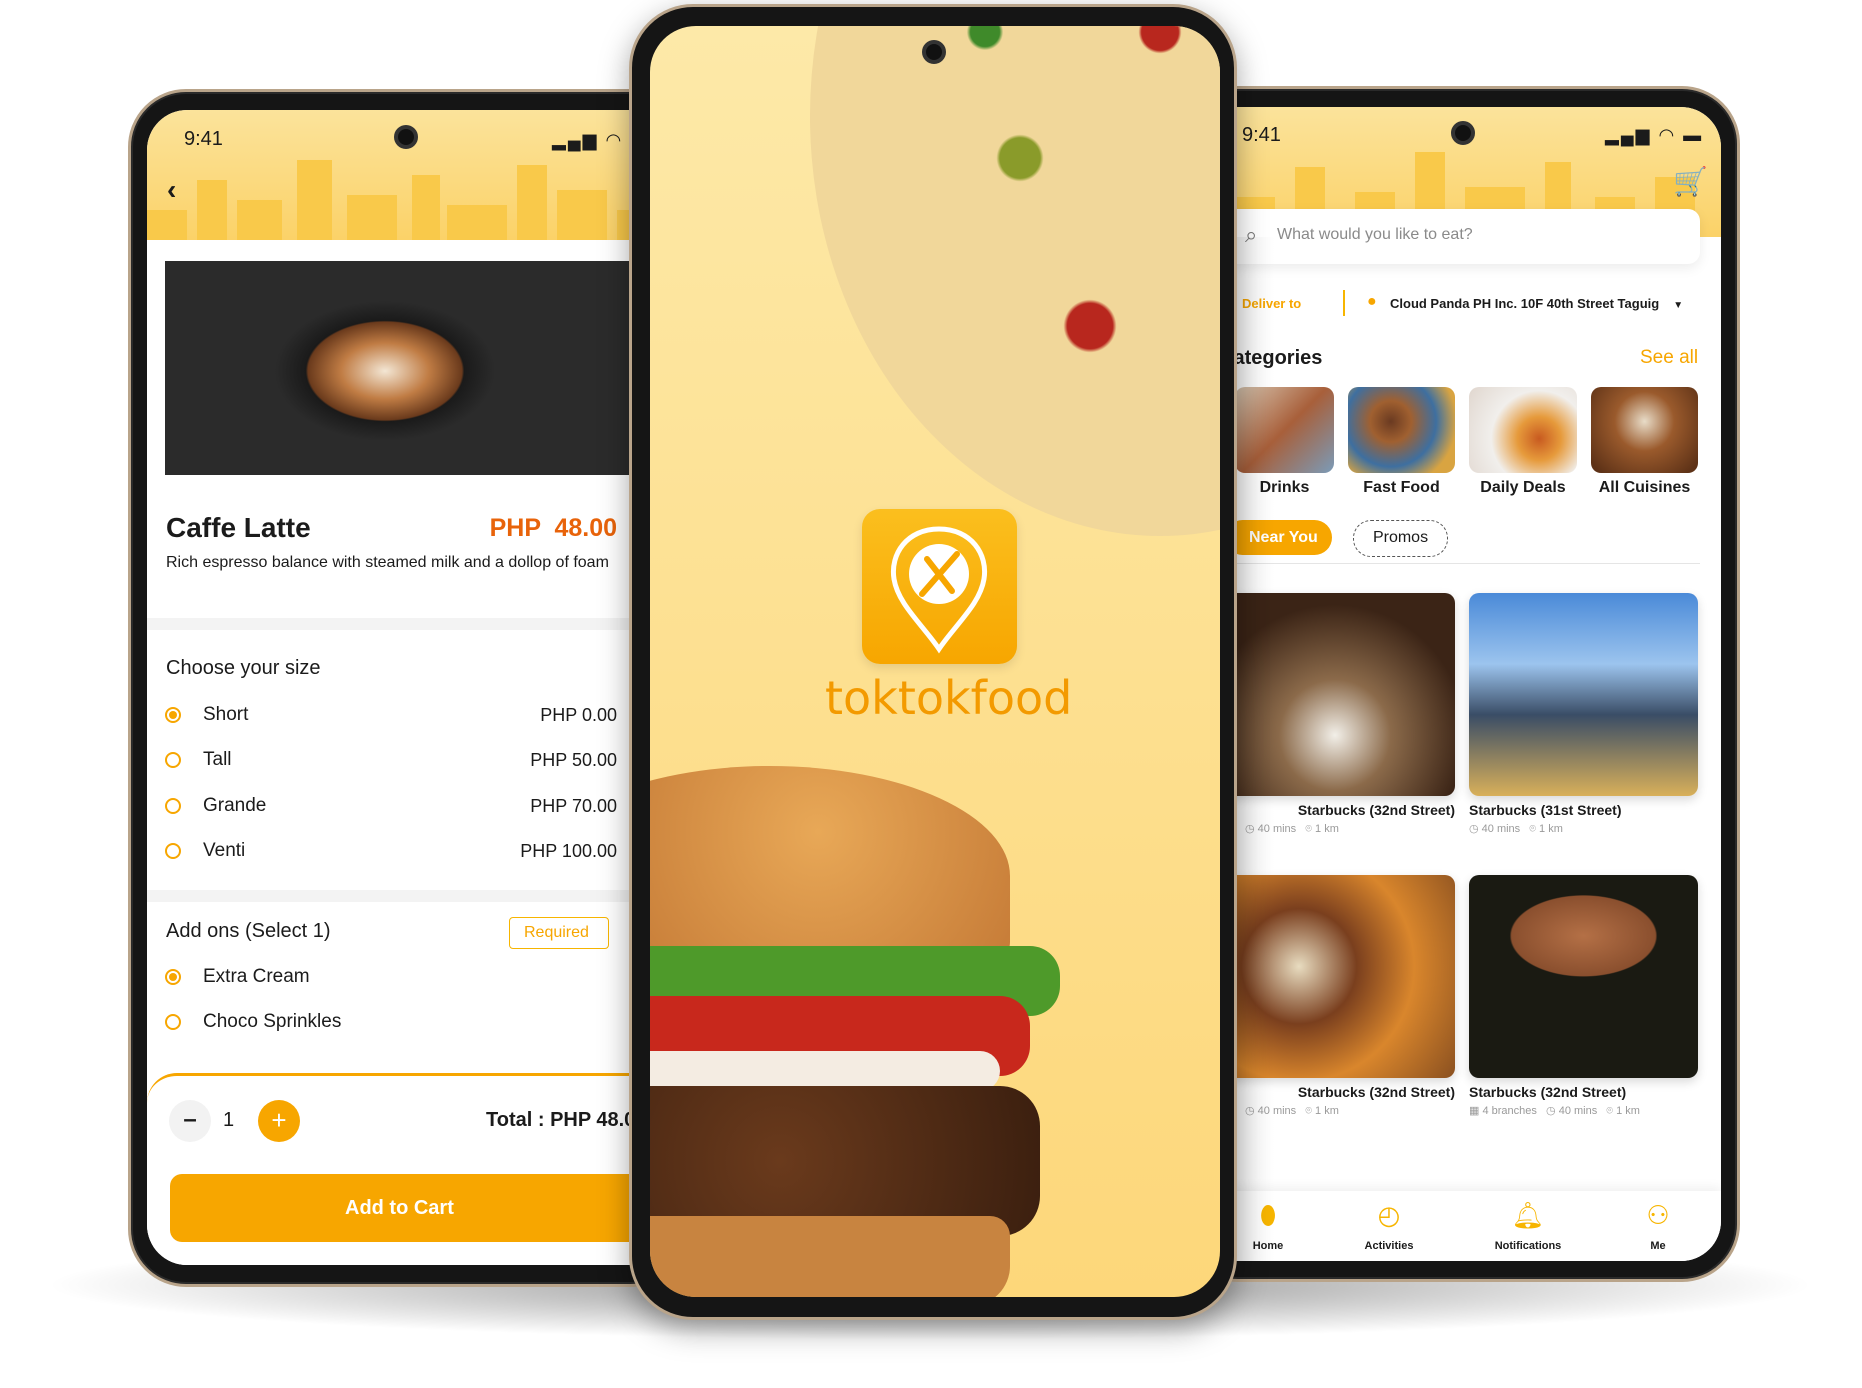 This screenshot has width=1862, height=1388. I want to click on vertical-divider, so click(1344, 303).